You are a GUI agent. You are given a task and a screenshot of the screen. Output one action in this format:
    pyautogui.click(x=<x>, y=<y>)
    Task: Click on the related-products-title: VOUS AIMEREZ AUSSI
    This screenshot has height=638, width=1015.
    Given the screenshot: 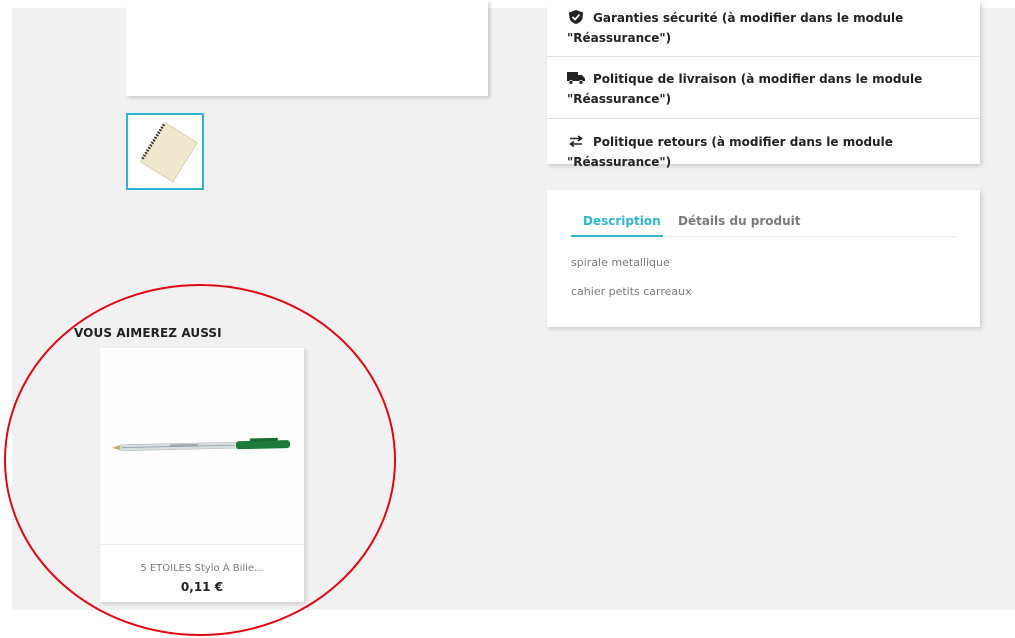 What is the action you would take?
    pyautogui.click(x=148, y=333)
    